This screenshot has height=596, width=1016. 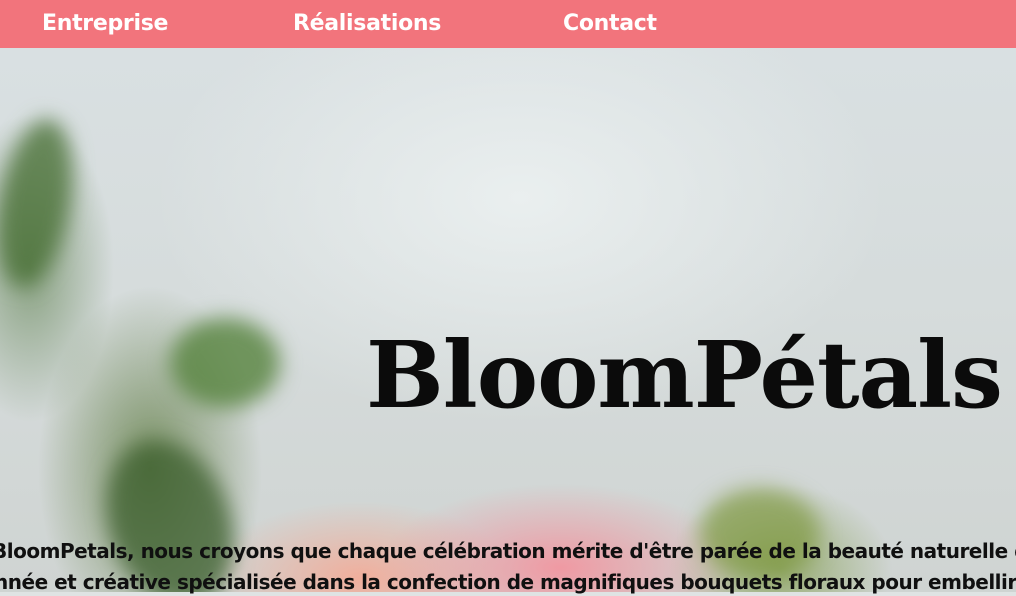 What do you see at coordinates (367, 24) in the screenshot?
I see `nav-link-realisations: Réalisations` at bounding box center [367, 24].